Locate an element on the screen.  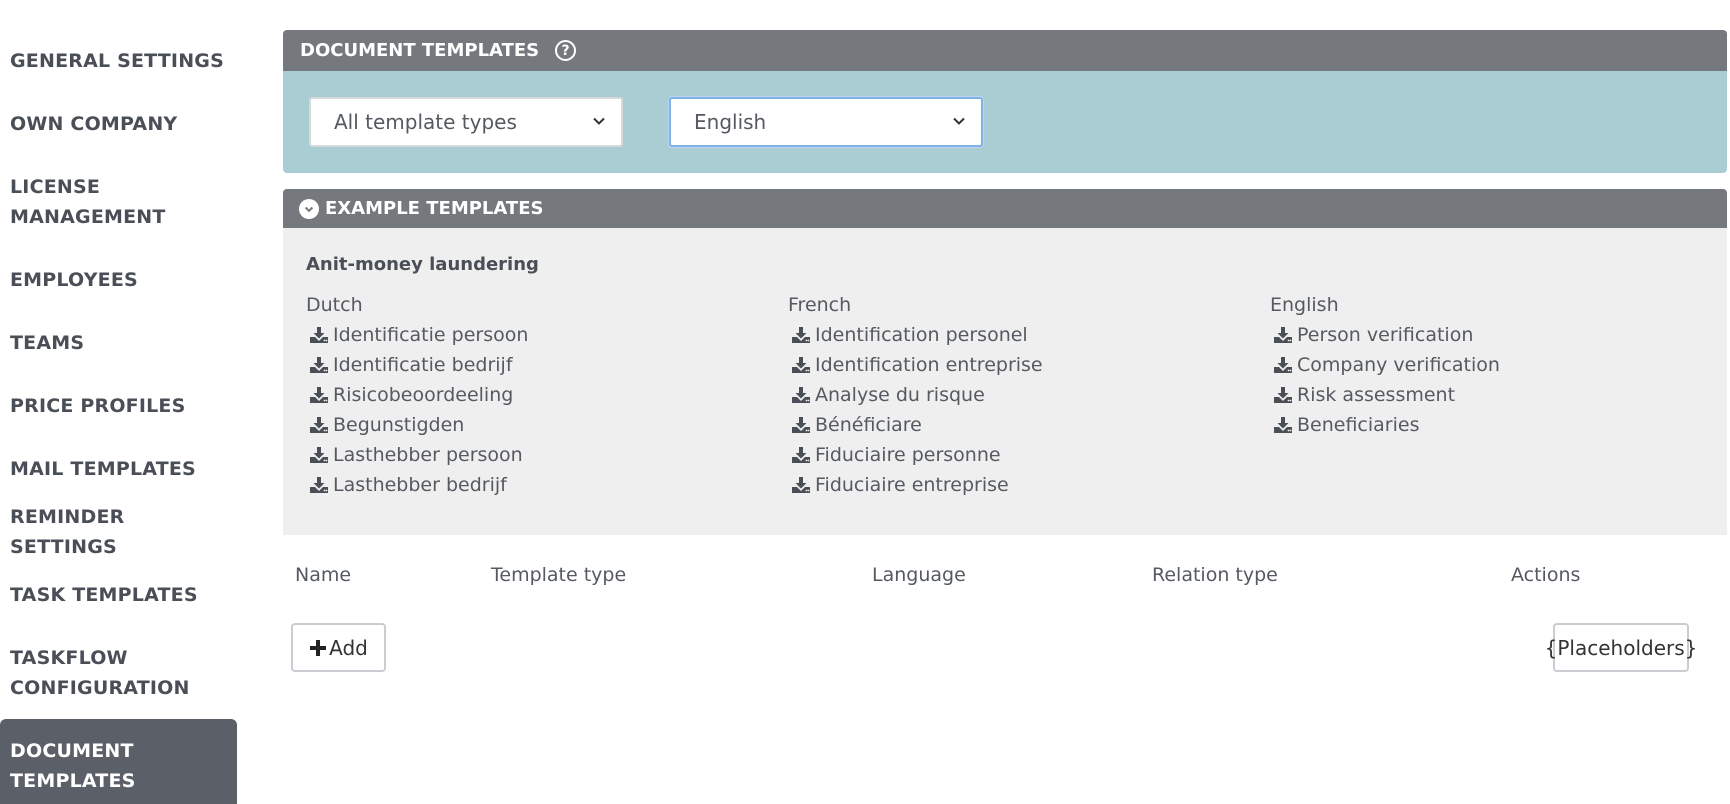
download-link-label: Person verification is located at coordinates (1385, 335).